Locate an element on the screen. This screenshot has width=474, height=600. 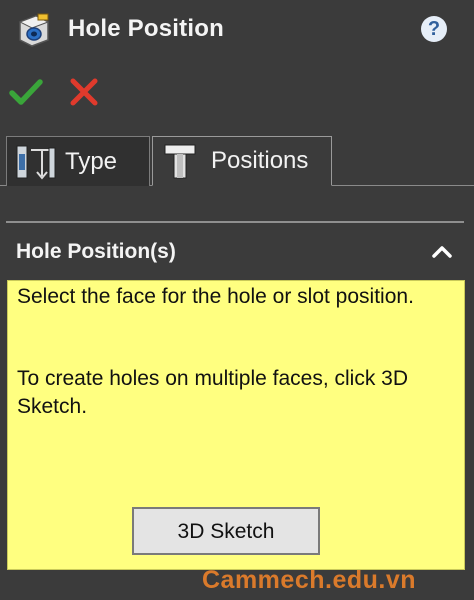
section-divider is located at coordinates (235, 222).